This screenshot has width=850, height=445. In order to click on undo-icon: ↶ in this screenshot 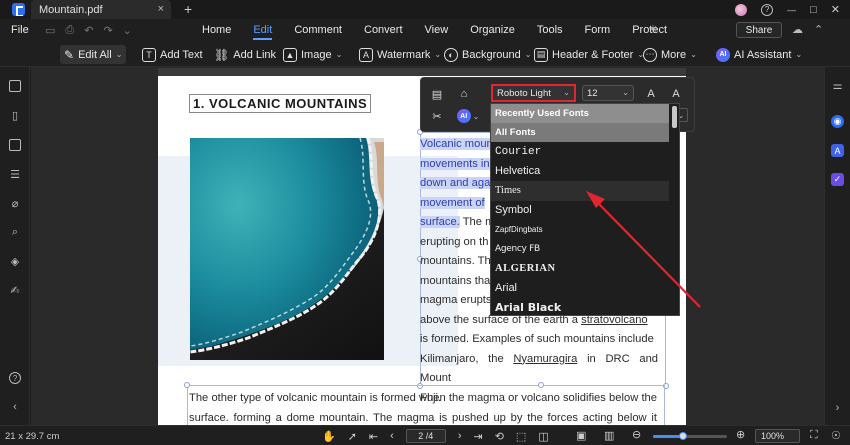, I will do `click(88, 30)`.